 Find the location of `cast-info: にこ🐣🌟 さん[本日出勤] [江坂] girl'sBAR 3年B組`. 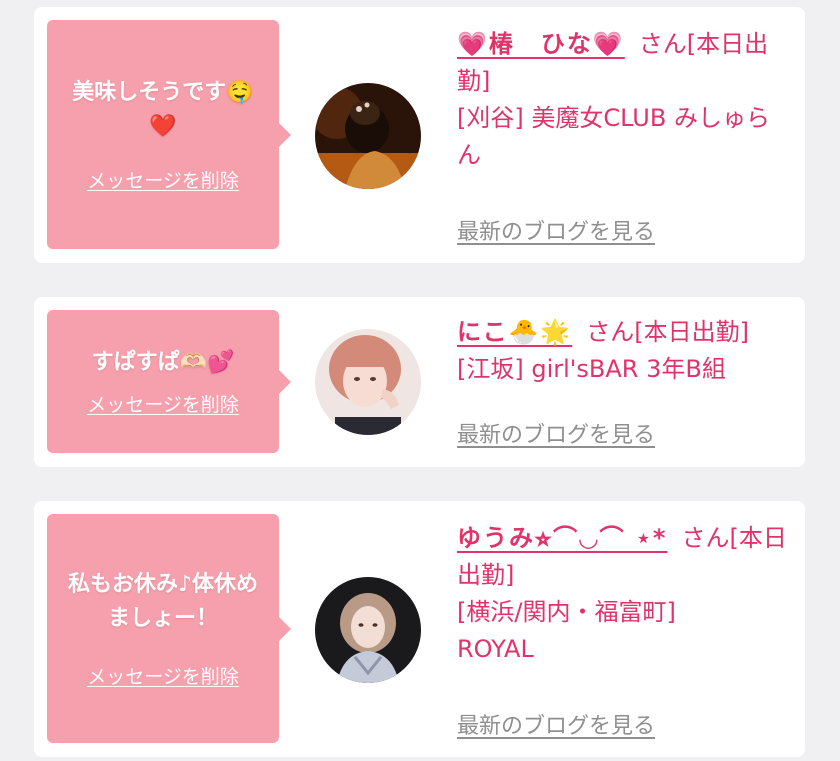

cast-info: にこ🐣🌟 さん[本日出勤] [江坂] girl'sBAR 3年B組 is located at coordinates (629, 351).